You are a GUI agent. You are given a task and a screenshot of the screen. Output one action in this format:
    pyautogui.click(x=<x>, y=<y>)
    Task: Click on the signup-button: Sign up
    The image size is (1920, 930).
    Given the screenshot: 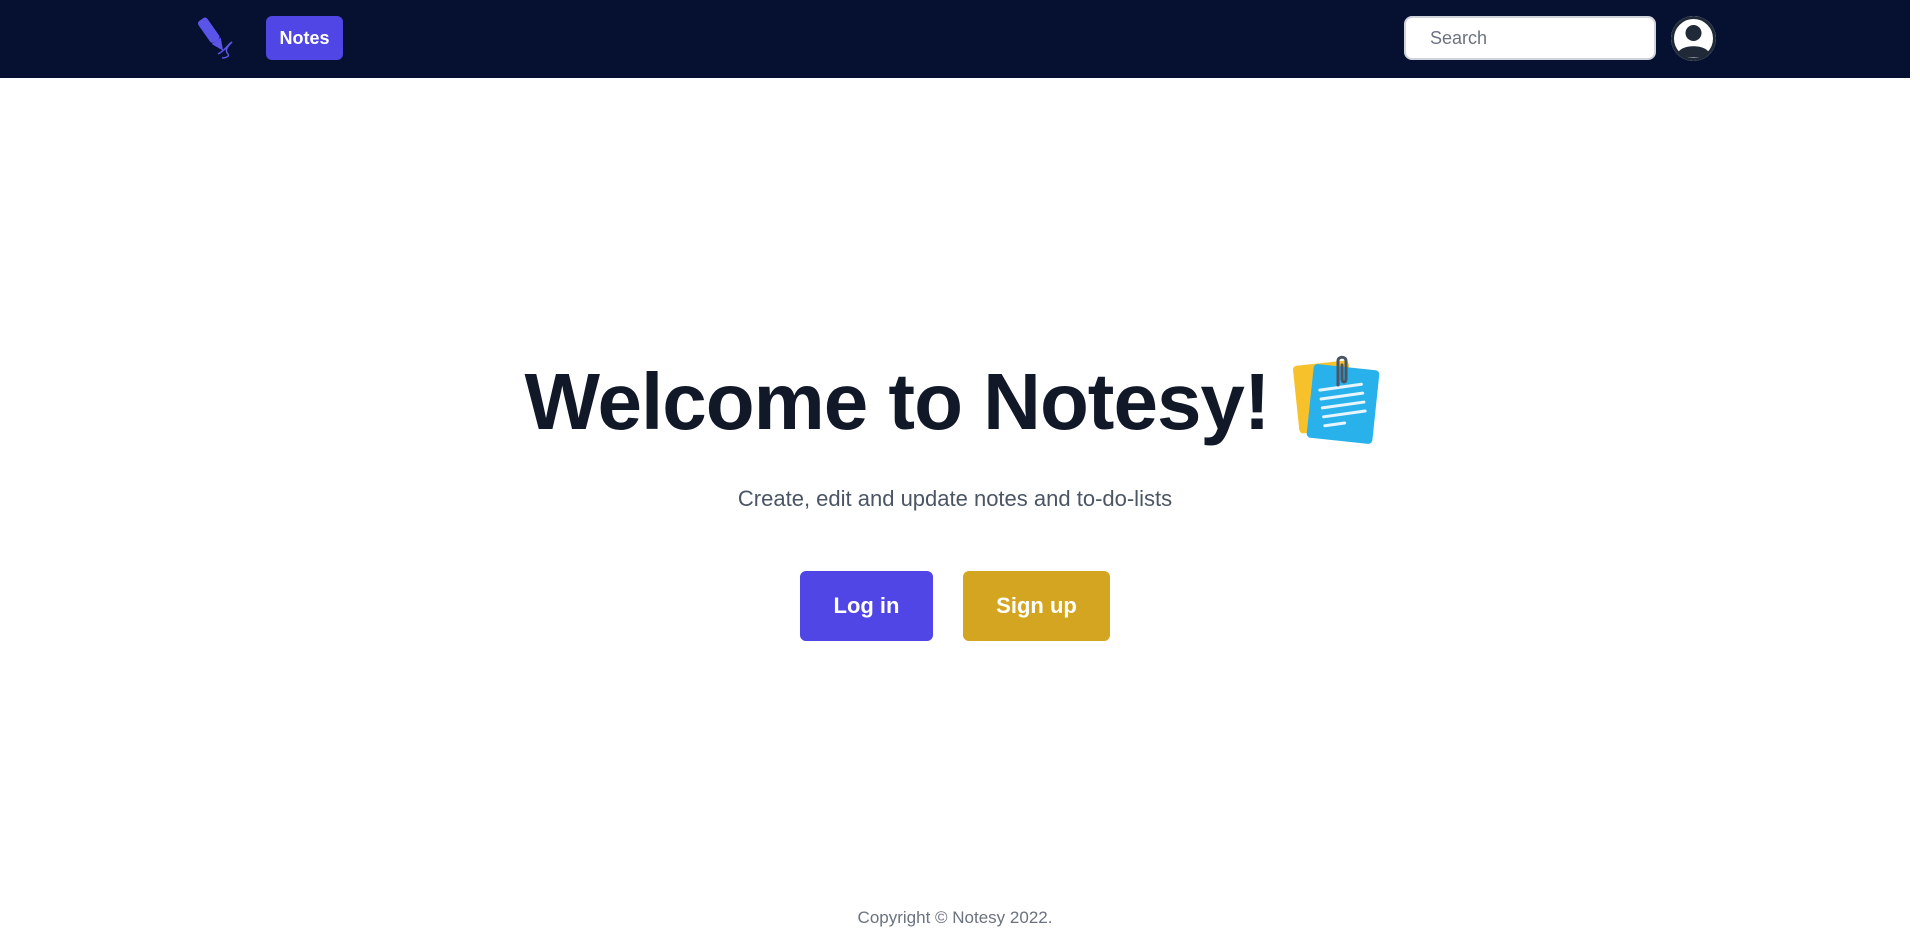 What is the action you would take?
    pyautogui.click(x=1036, y=606)
    